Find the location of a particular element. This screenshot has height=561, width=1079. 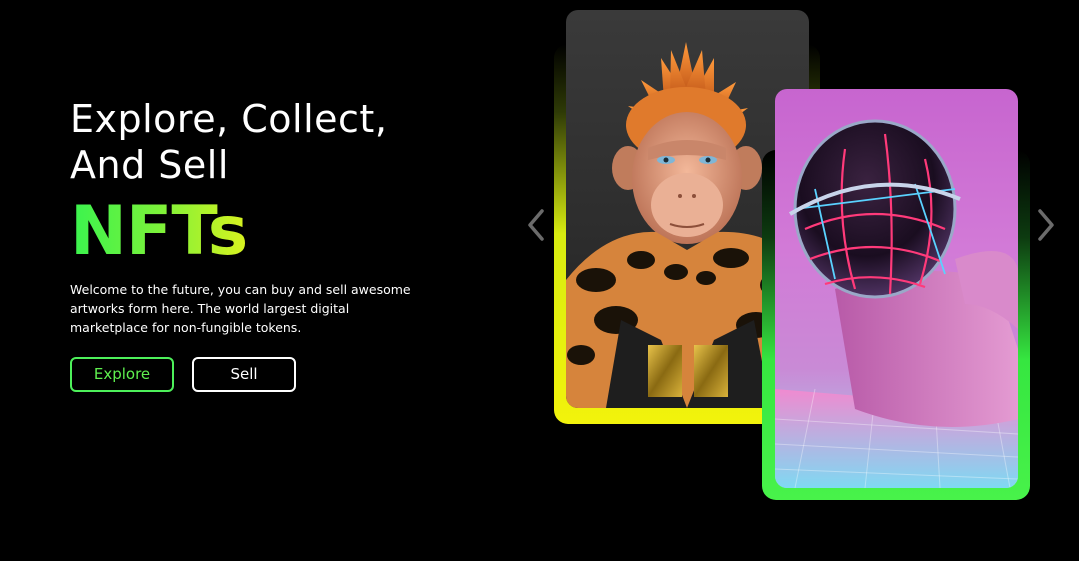

chevron-left-icon is located at coordinates (537, 225).